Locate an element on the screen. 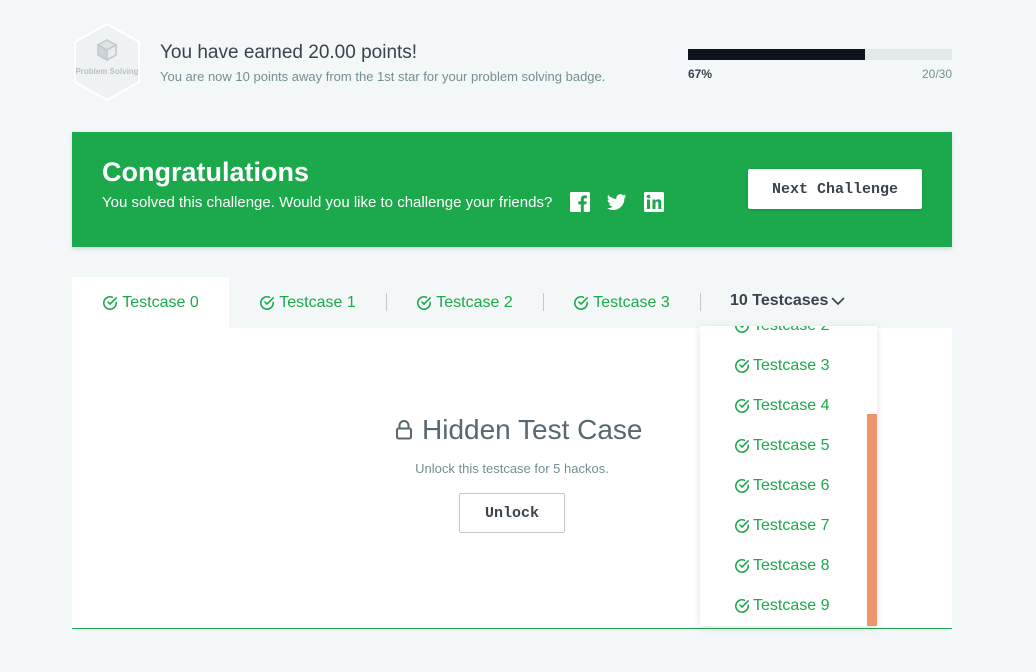  congrats-title: Congratulations is located at coordinates (205, 172).